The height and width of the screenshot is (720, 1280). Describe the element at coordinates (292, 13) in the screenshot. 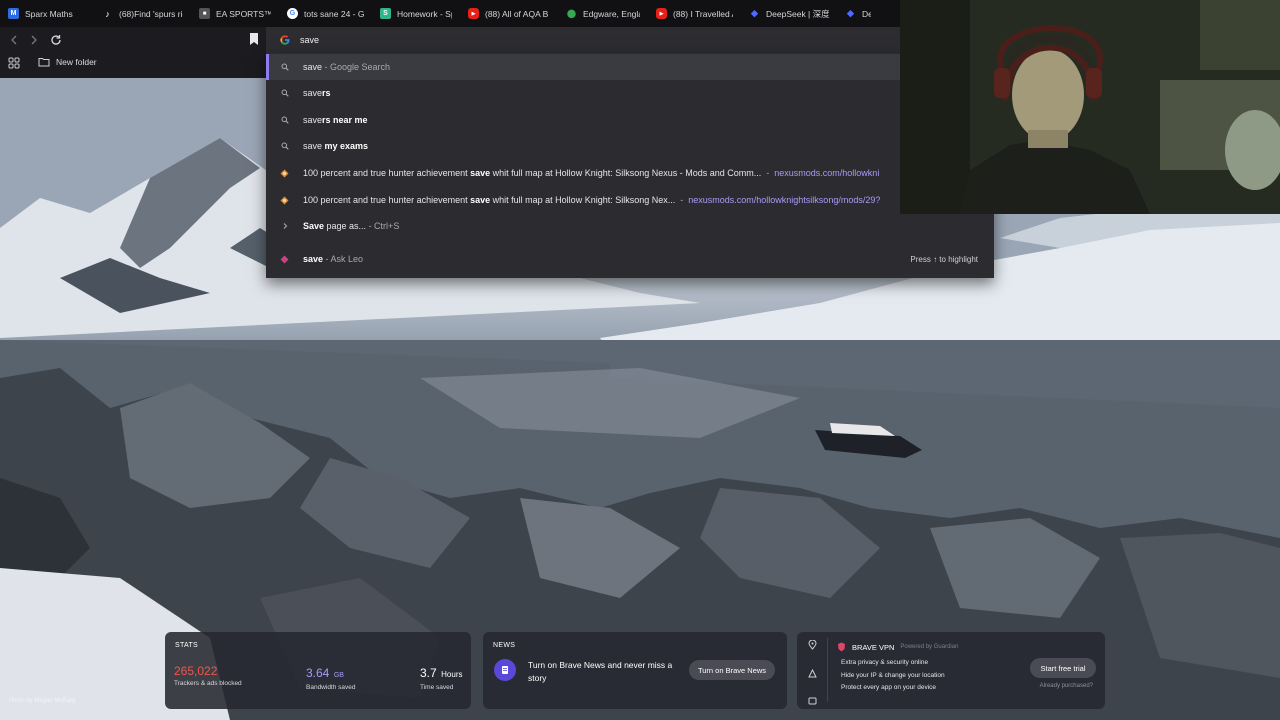

I see `G-favicon-icon: G` at that location.